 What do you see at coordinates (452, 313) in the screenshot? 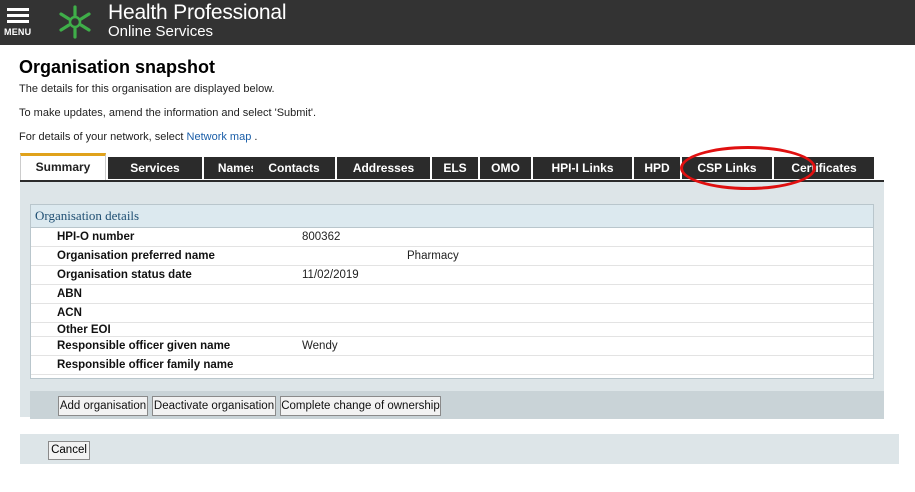
I see `detail-row: ACN` at bounding box center [452, 313].